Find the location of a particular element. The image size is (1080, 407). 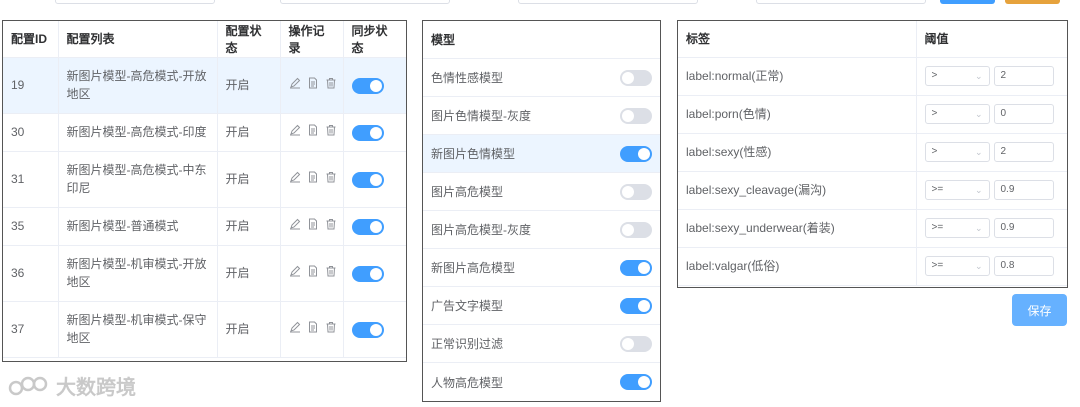

threshold-row: label:normal(正常) > ⌄ 2 is located at coordinates (872, 76).